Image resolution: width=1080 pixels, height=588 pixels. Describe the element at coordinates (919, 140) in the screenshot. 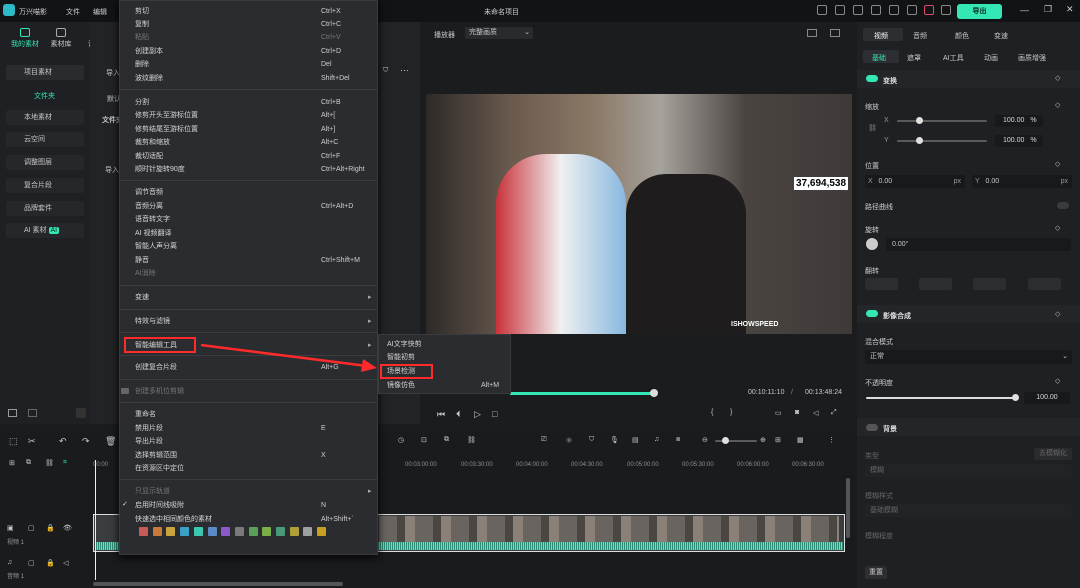

I see `scale-y-knob` at that location.